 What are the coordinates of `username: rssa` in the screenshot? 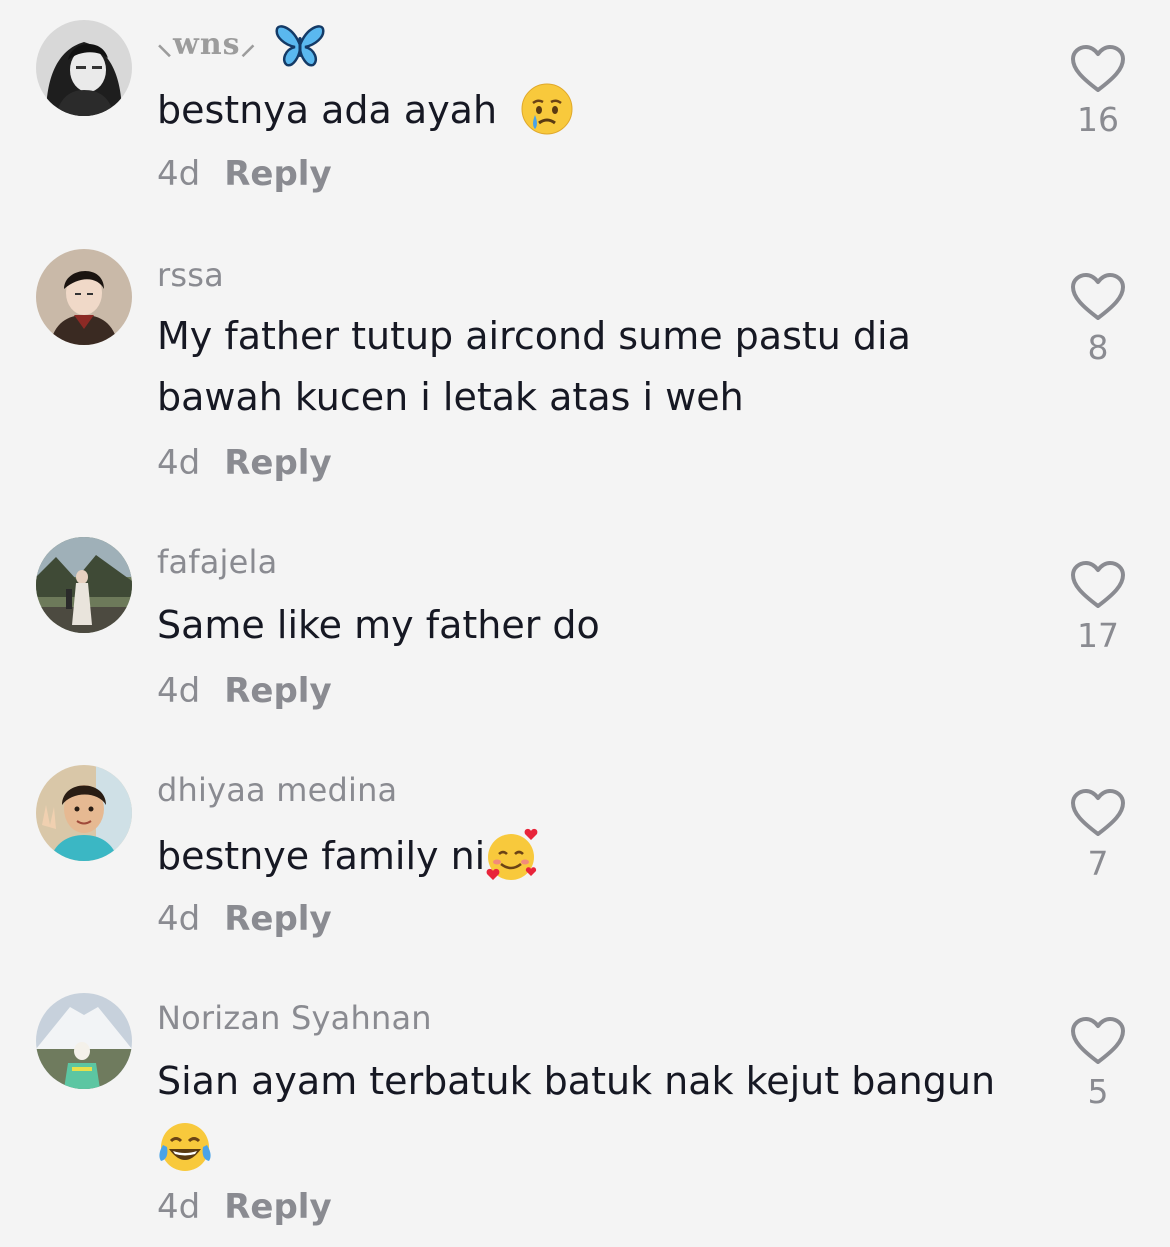 It's located at (190, 275).